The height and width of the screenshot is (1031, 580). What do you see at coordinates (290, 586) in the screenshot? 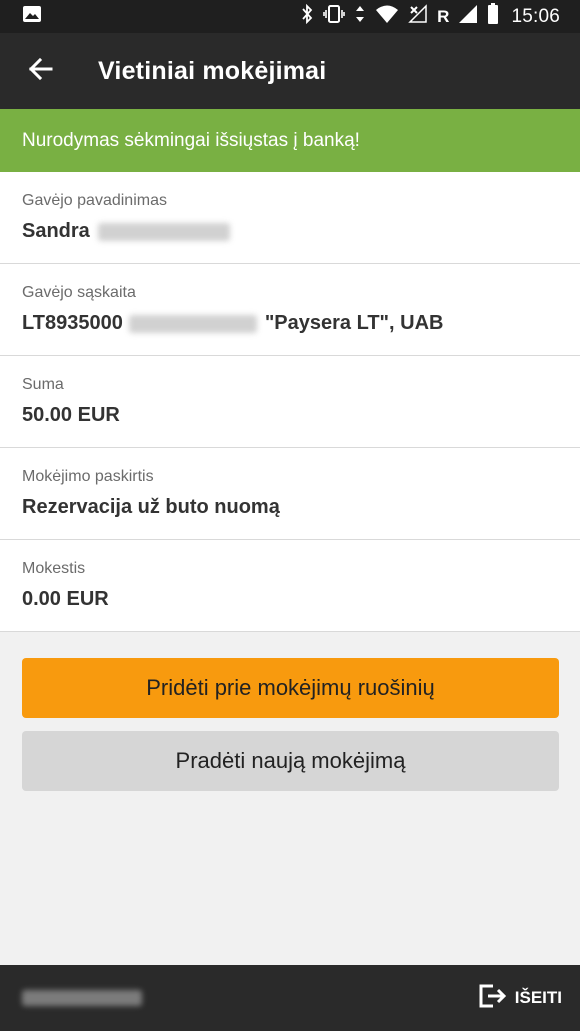
I see `detail-row-fee: Mokestis 0.00 EUR` at bounding box center [290, 586].